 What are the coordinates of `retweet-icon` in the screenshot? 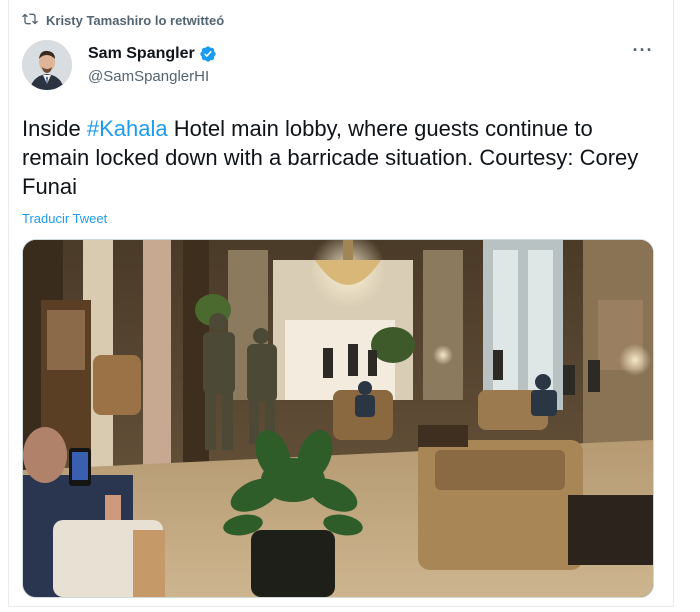 It's located at (30, 20).